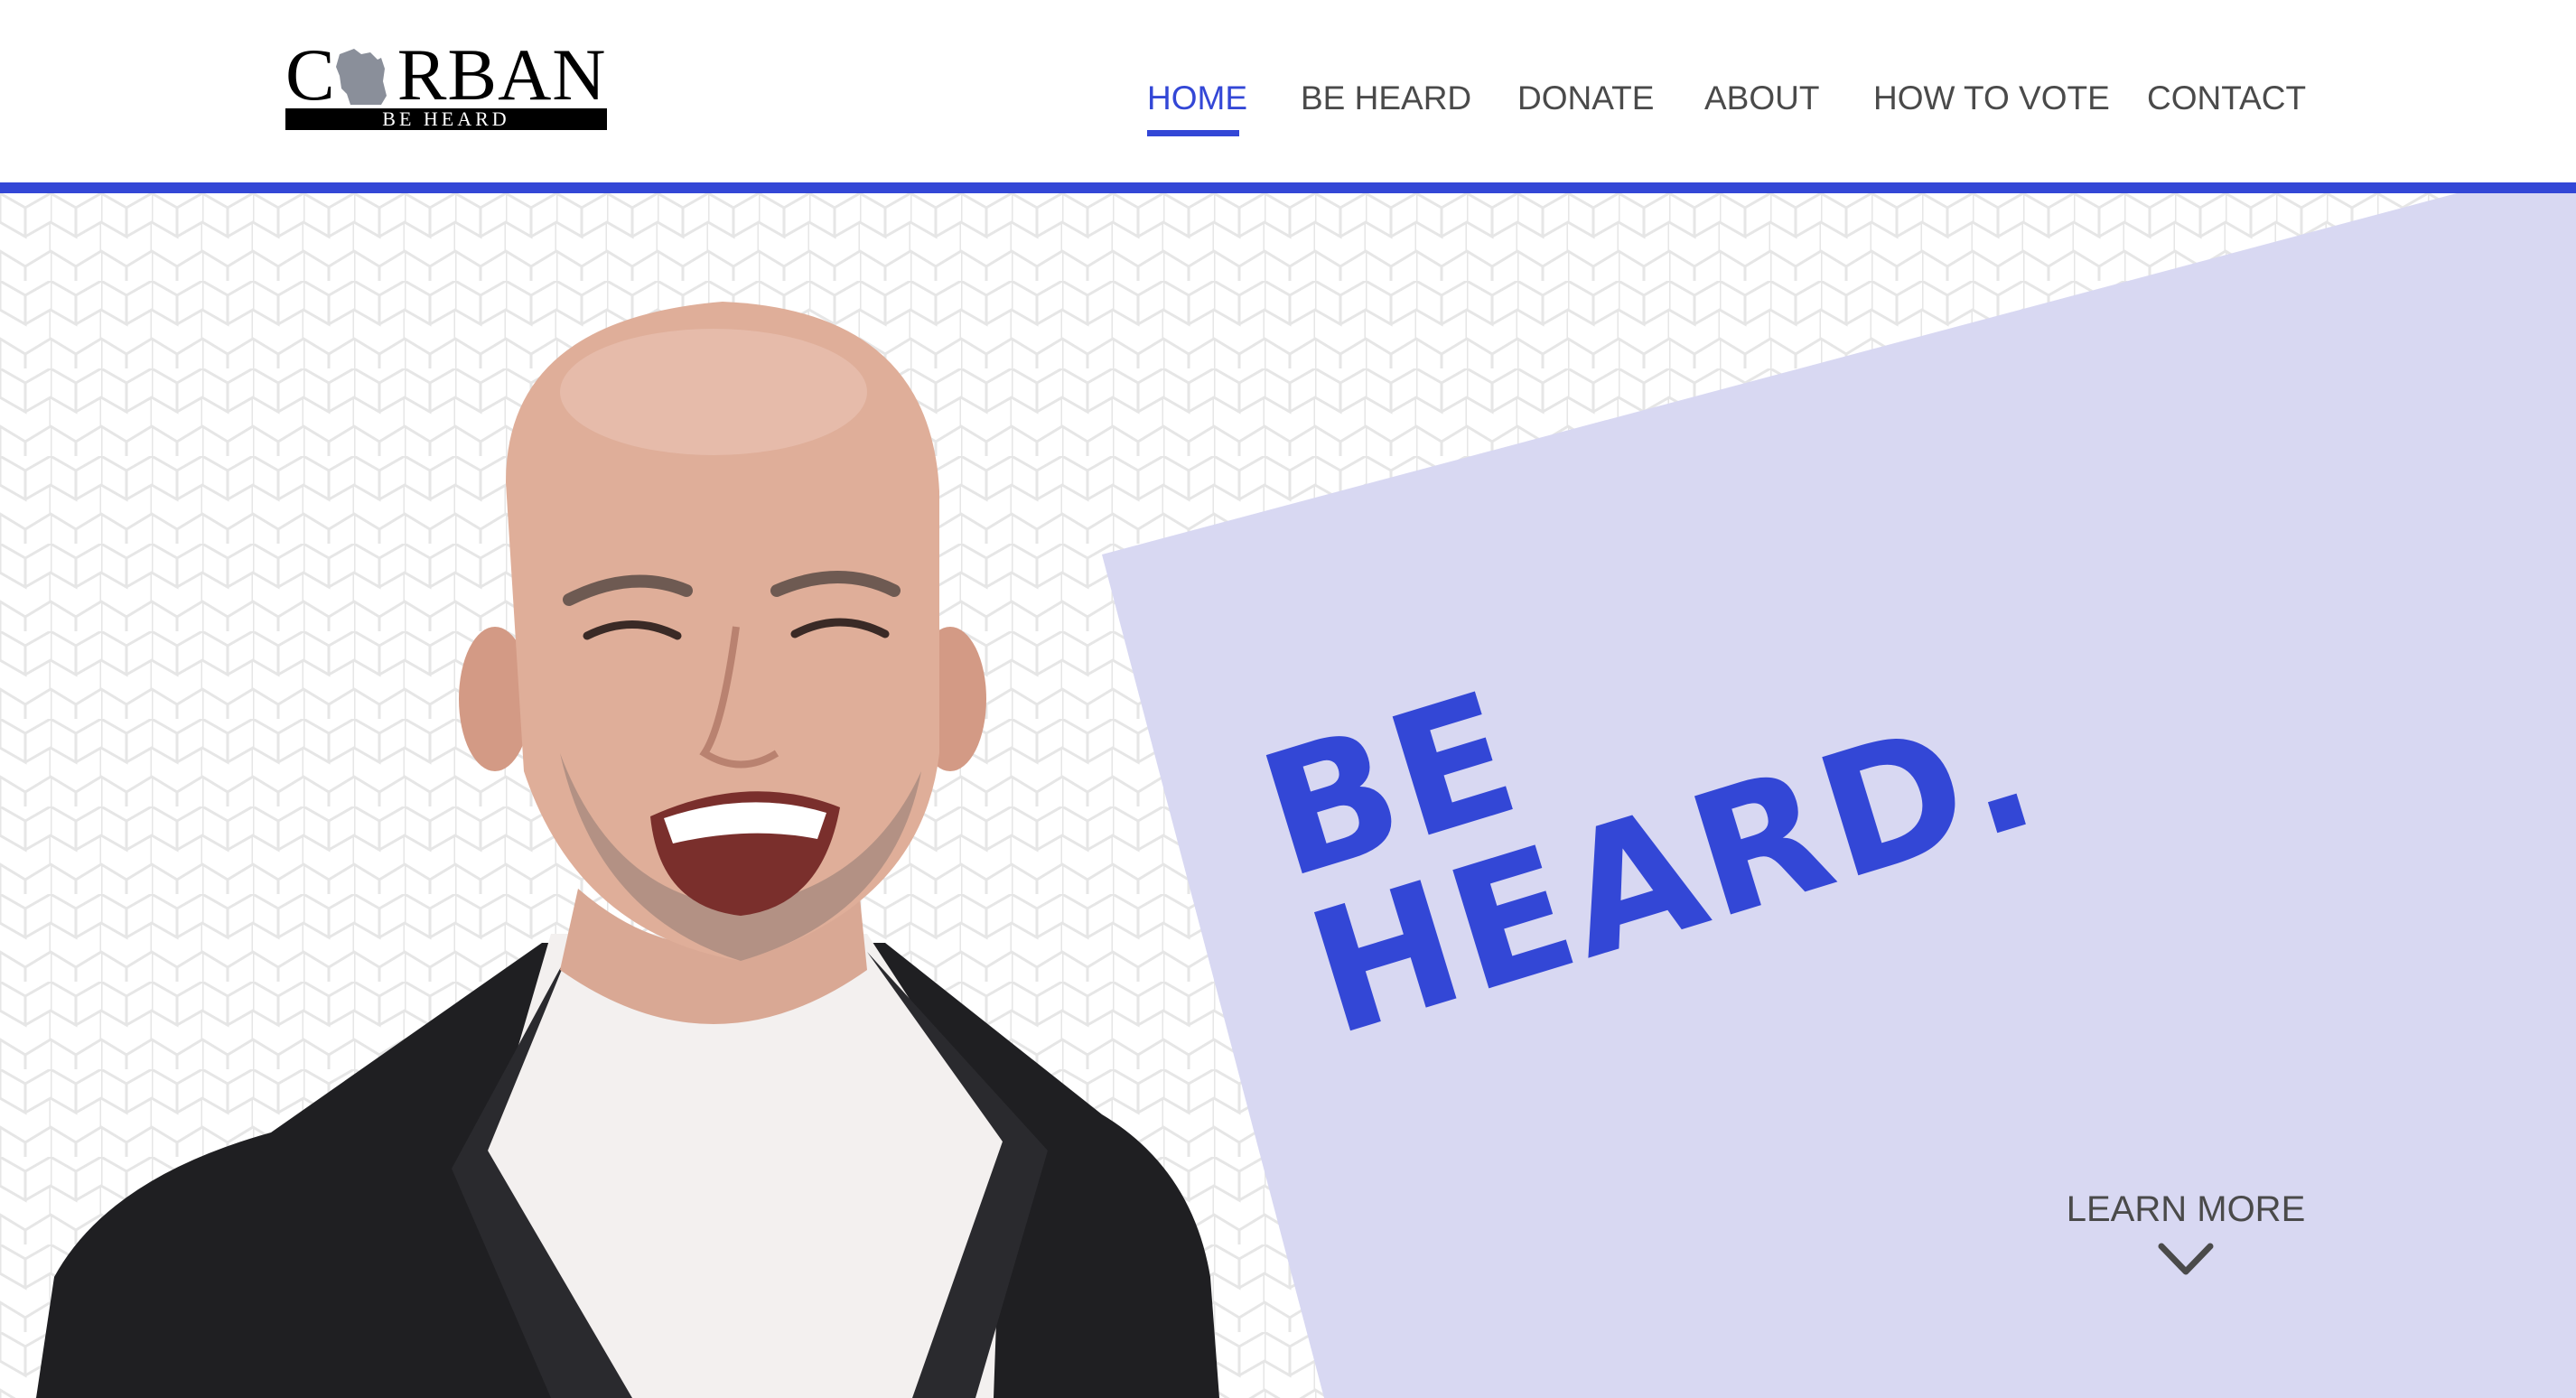  What do you see at coordinates (1193, 133) in the screenshot?
I see `nav-active-indicator` at bounding box center [1193, 133].